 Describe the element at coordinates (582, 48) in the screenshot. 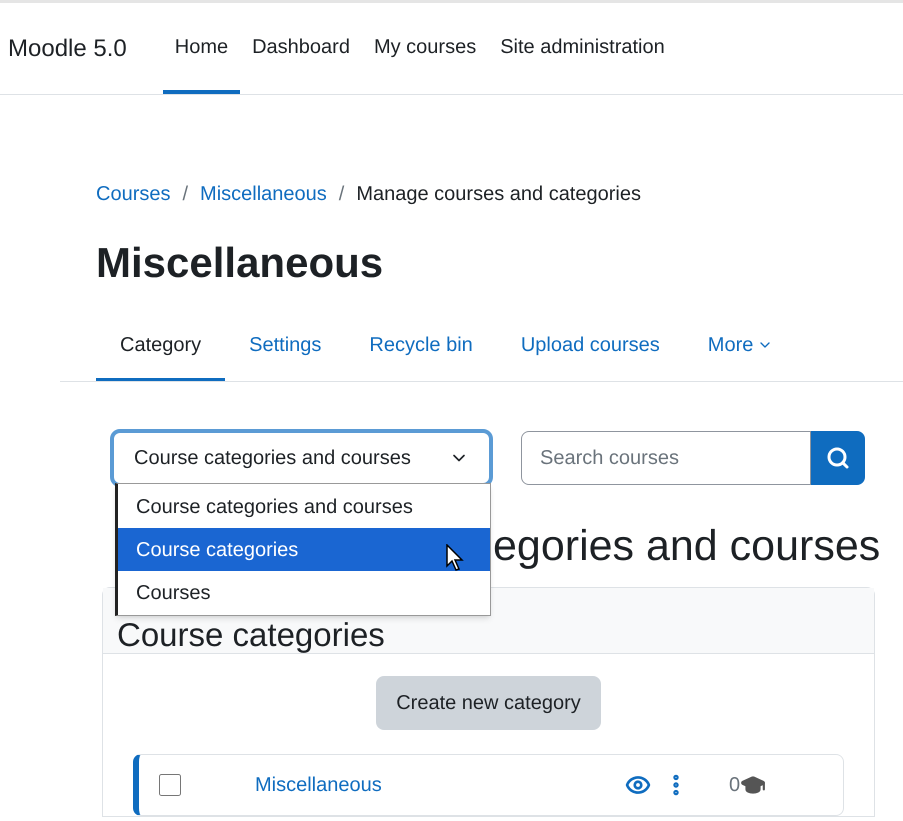

I see `nav-link: Site administration` at that location.